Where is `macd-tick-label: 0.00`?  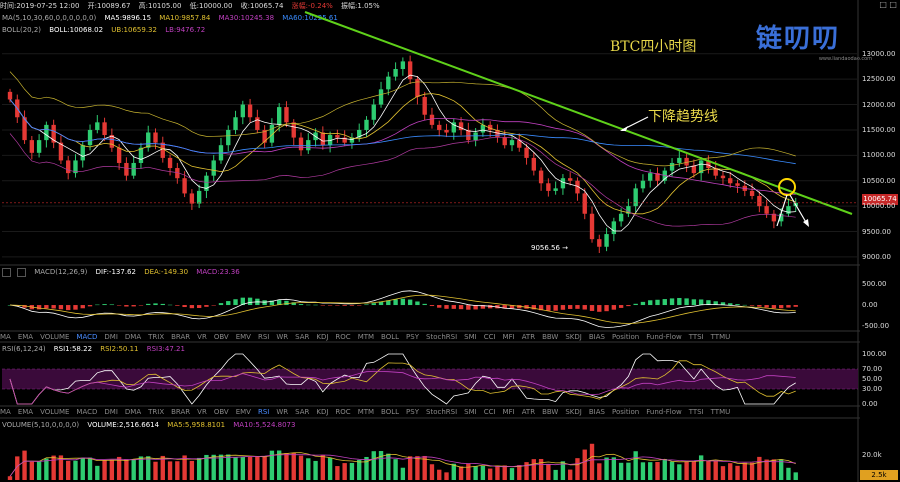
macd-tick-label: 0.00 is located at coordinates (870, 305).